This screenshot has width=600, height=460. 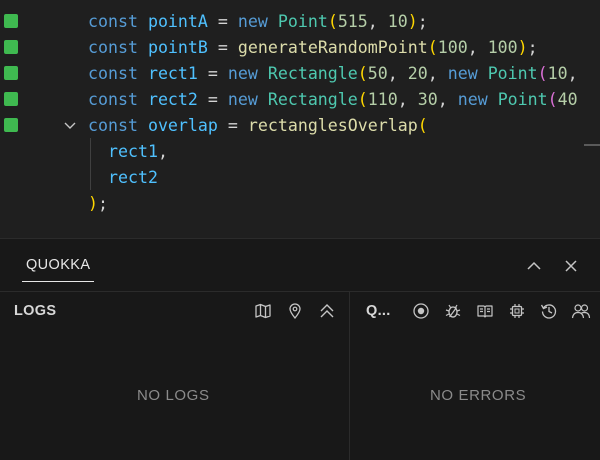 What do you see at coordinates (70, 125) in the screenshot?
I see `fold-chevron-down-icon` at bounding box center [70, 125].